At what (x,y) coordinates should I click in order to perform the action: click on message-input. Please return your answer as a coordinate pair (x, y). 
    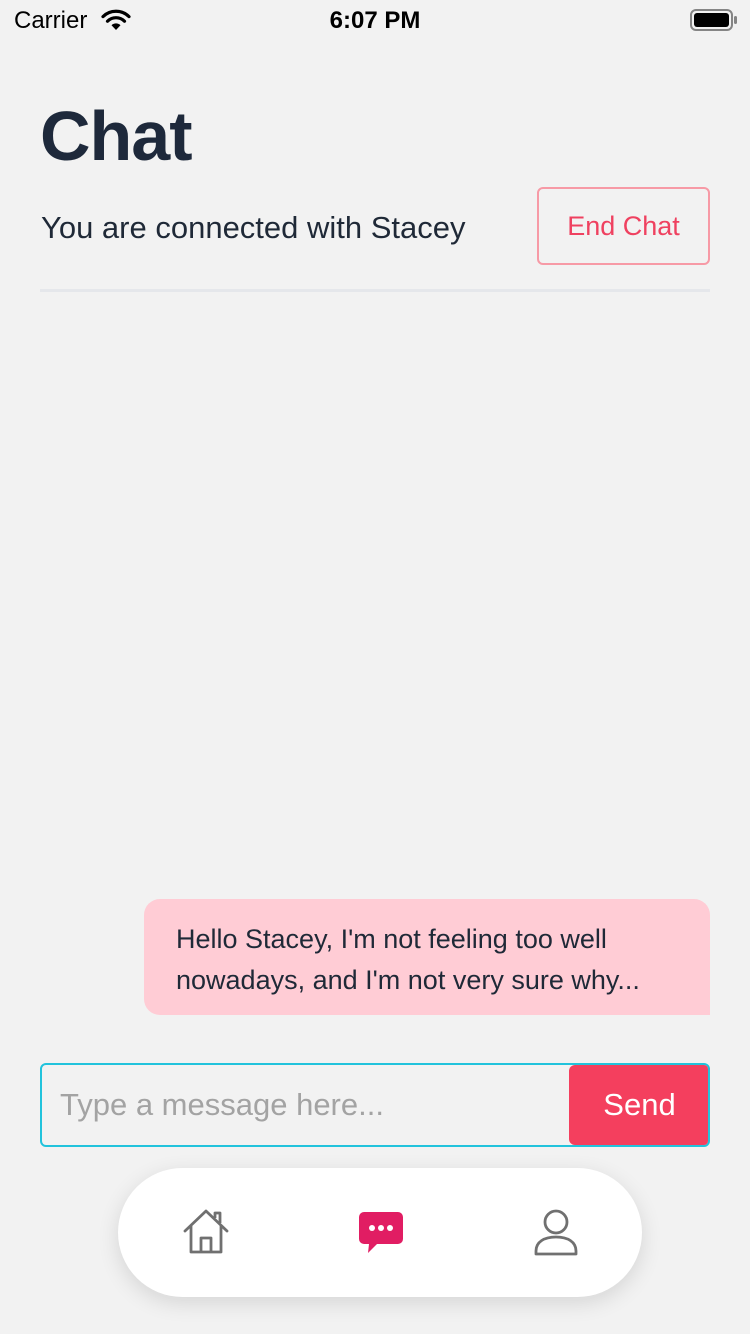
    Looking at the image, I should click on (305, 1105).